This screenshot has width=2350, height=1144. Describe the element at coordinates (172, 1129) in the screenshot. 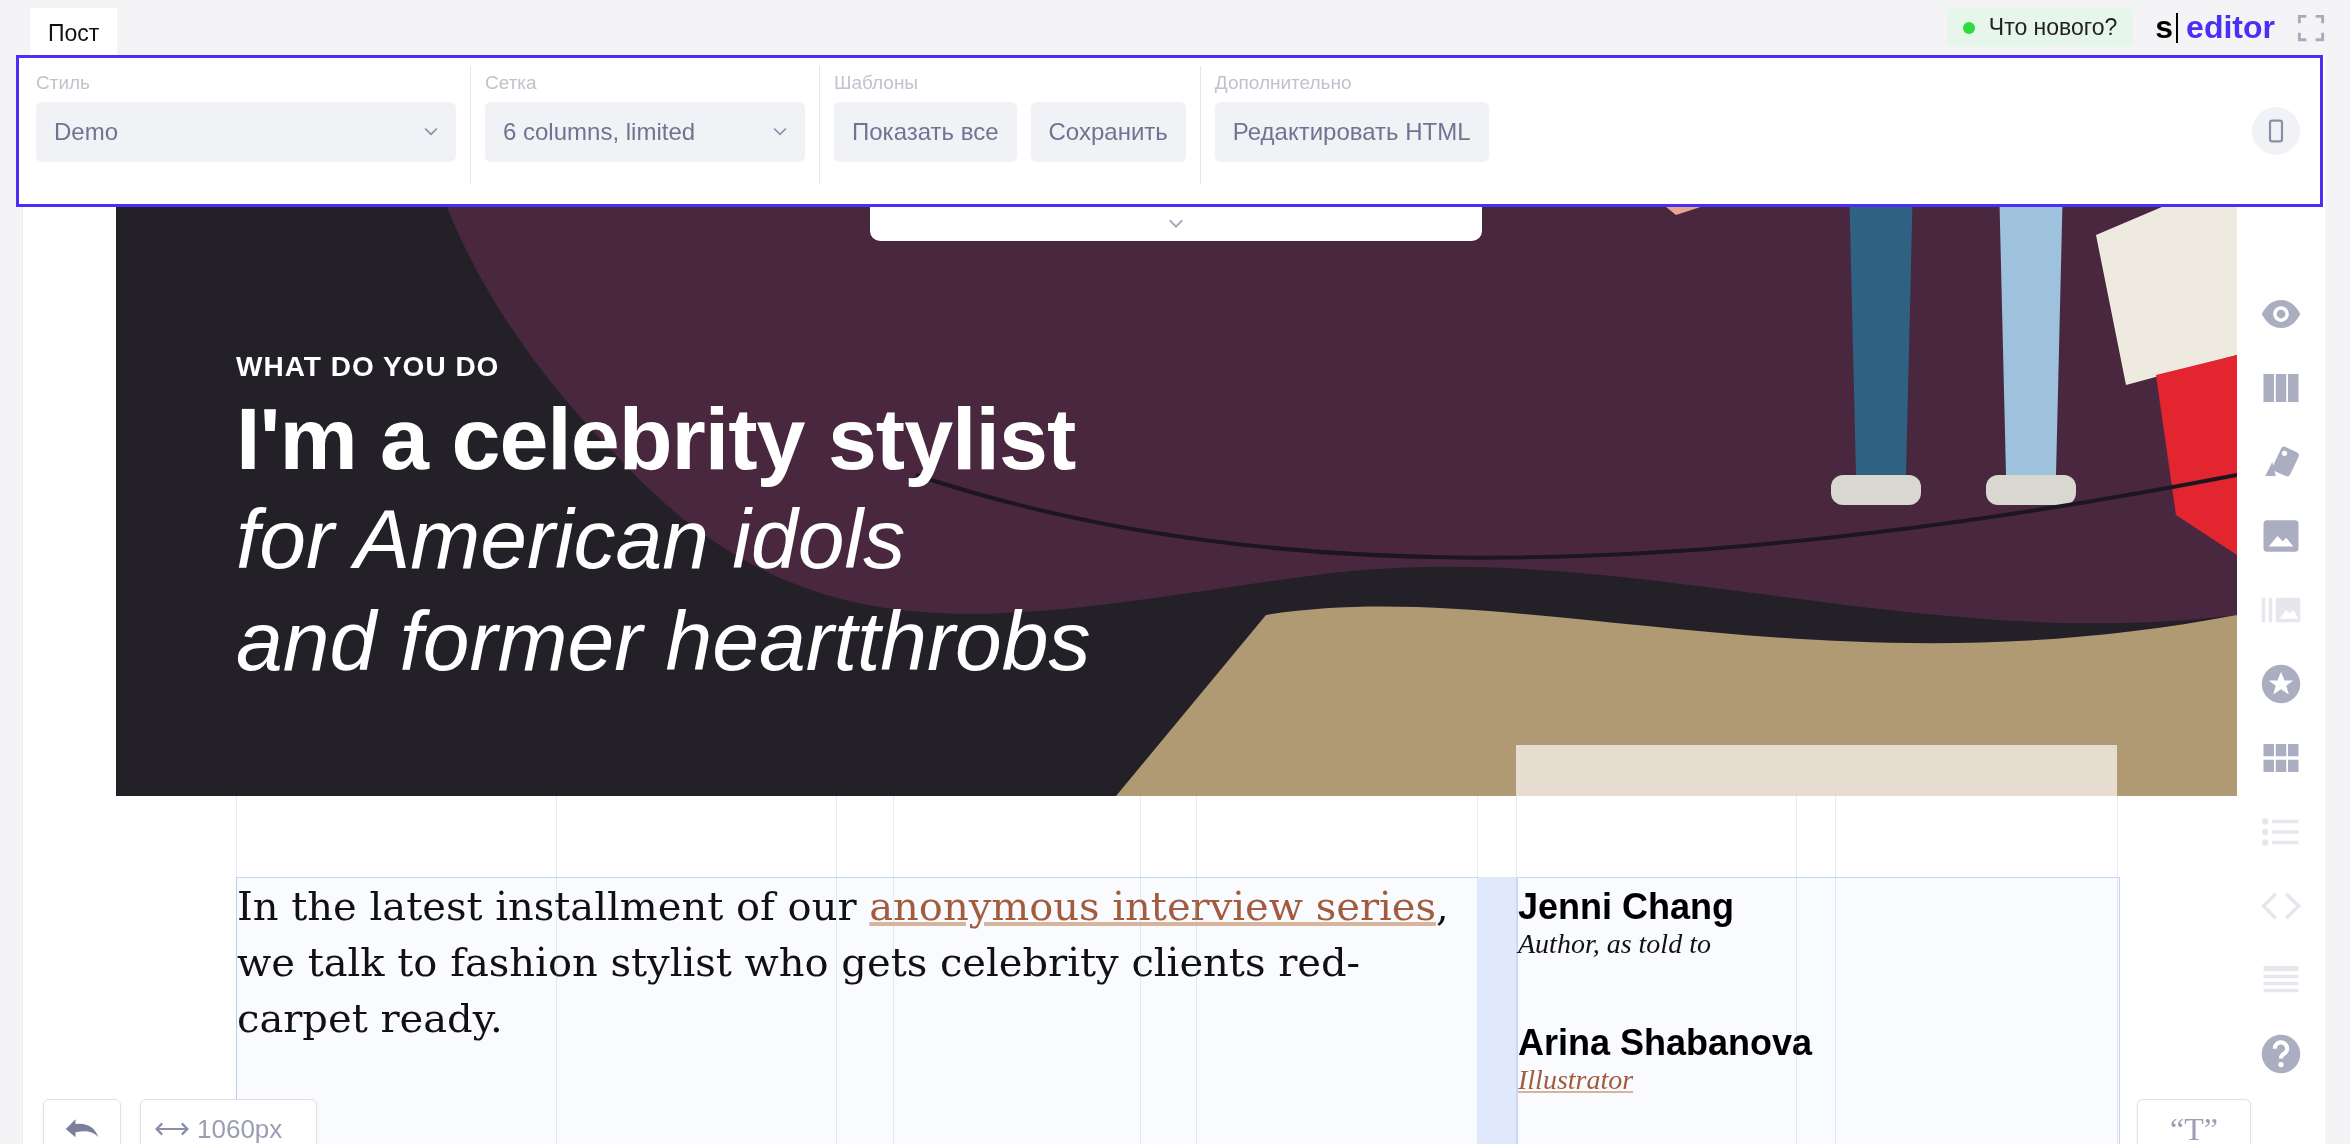

I see `double-arrow-icon` at that location.